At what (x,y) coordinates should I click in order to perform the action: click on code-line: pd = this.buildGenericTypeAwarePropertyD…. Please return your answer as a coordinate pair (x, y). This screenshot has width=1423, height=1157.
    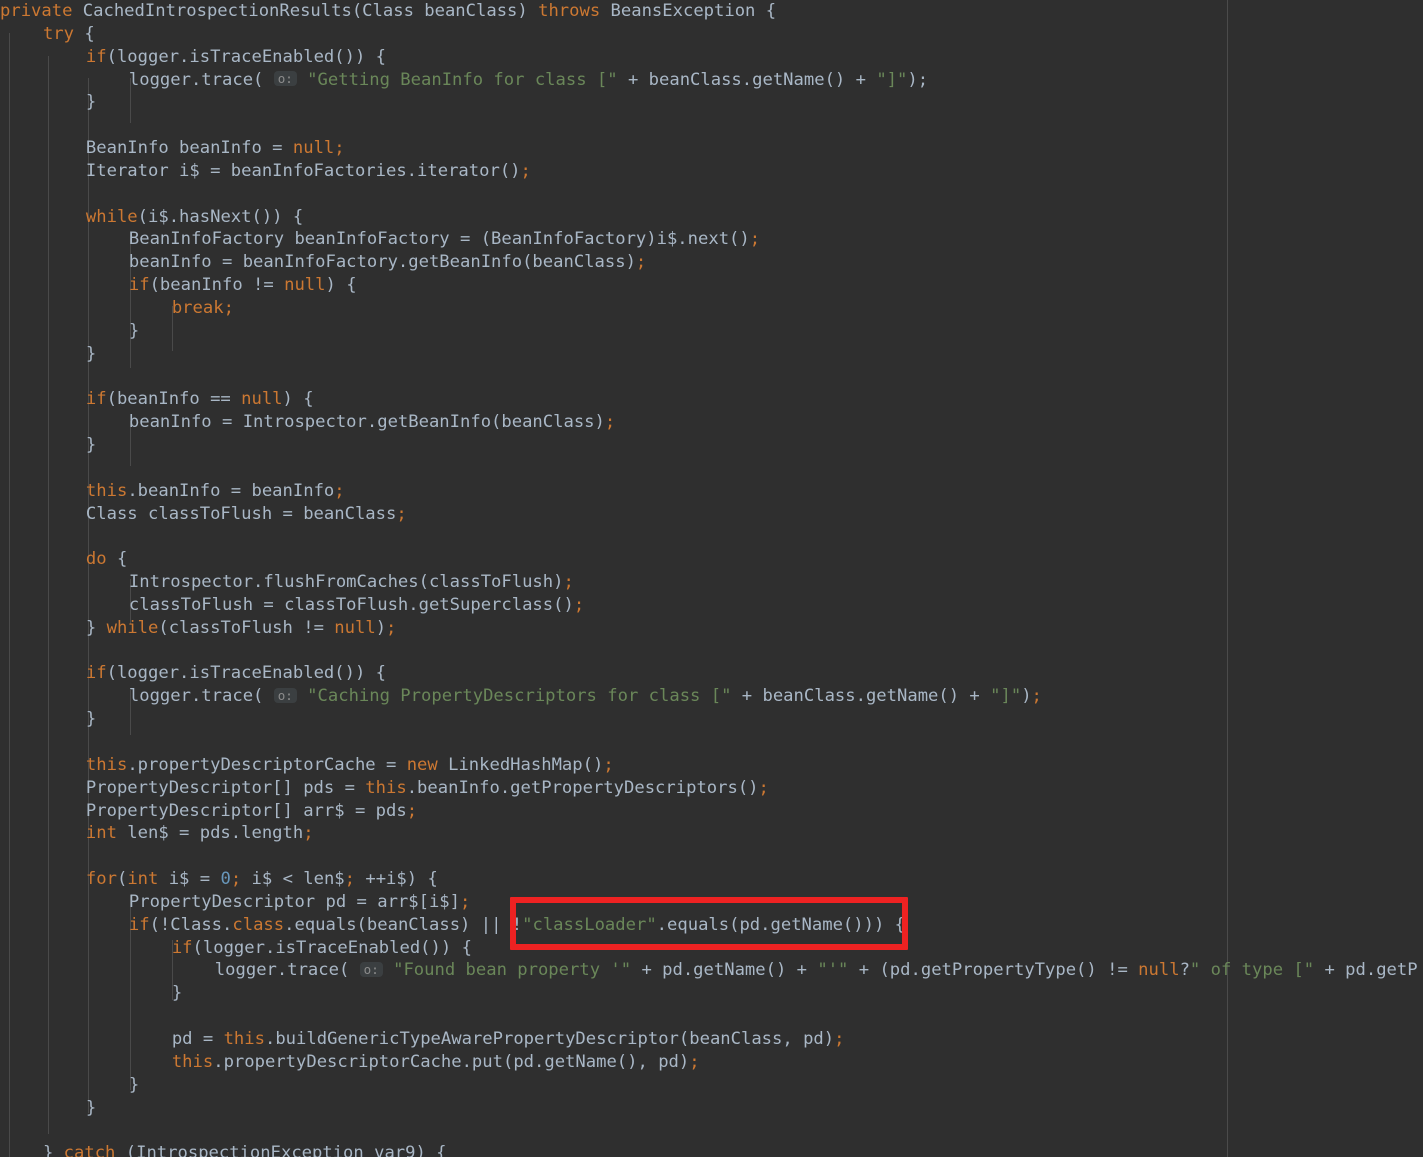
    Looking at the image, I should click on (711, 1039).